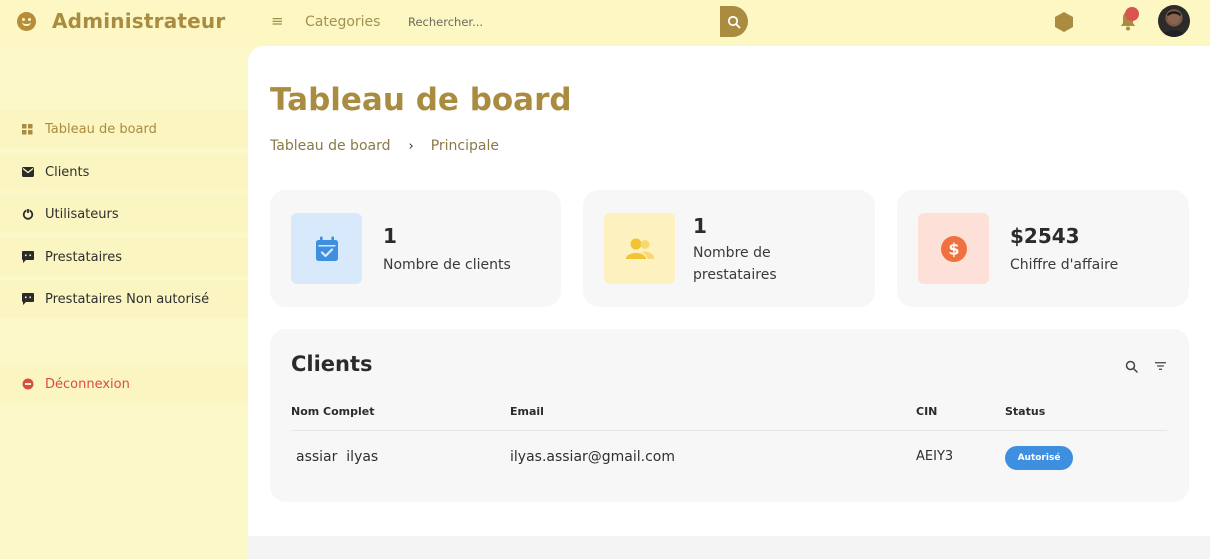 Image resolution: width=1210 pixels, height=559 pixels. I want to click on stat-card-prestataires: 1 Nombre de prestataires, so click(729, 248).